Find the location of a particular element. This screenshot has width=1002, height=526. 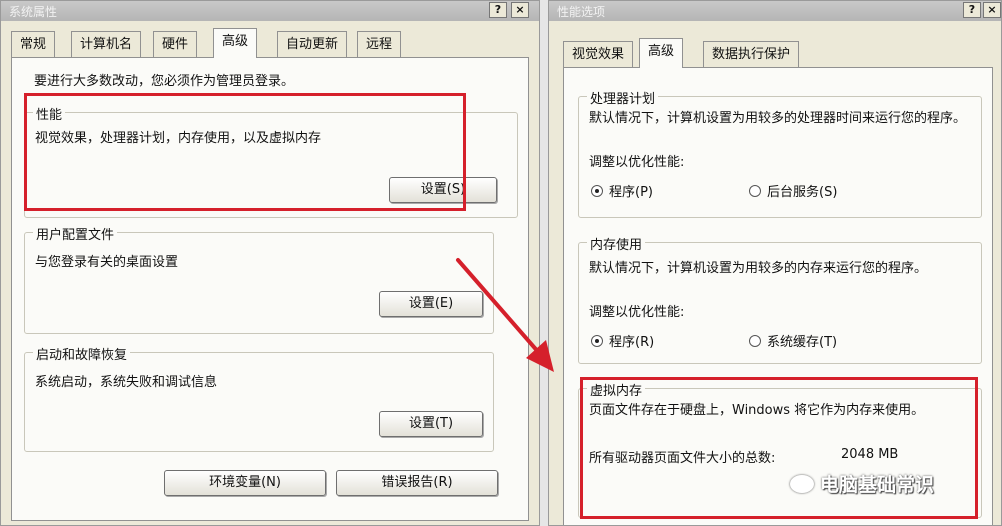

tab-auto-update: 自动更新 is located at coordinates (312, 44).